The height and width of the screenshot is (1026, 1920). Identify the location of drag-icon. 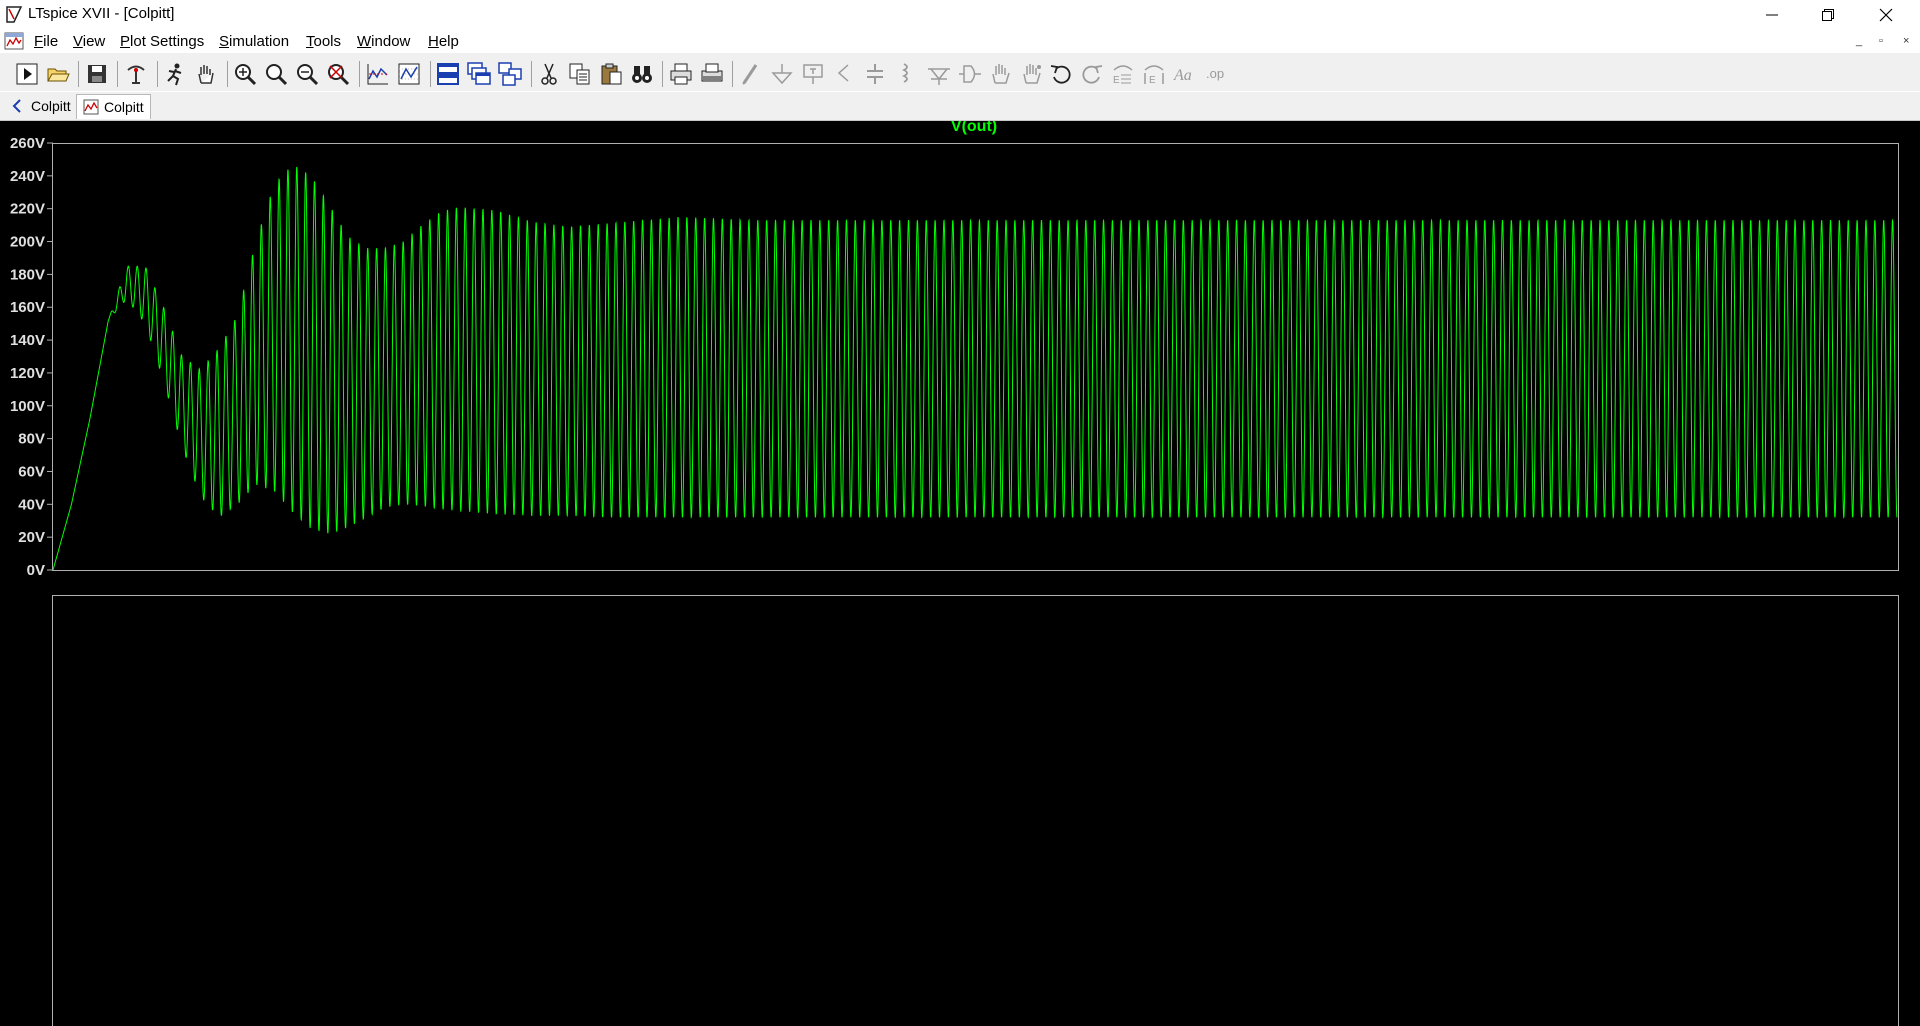
(1032, 74).